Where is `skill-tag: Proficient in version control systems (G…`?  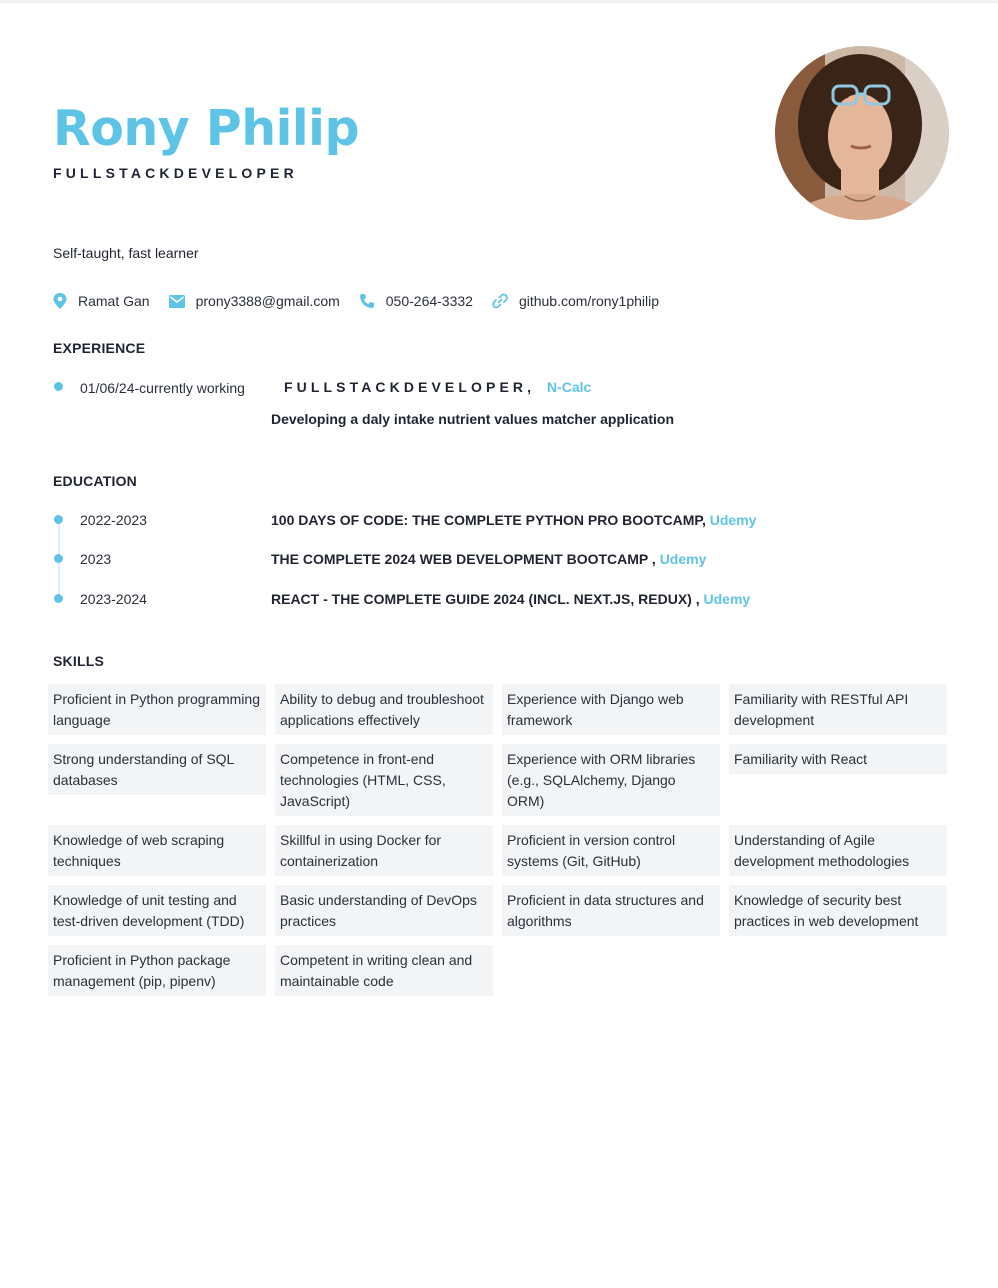
skill-tag: Proficient in version control systems (G… is located at coordinates (611, 850).